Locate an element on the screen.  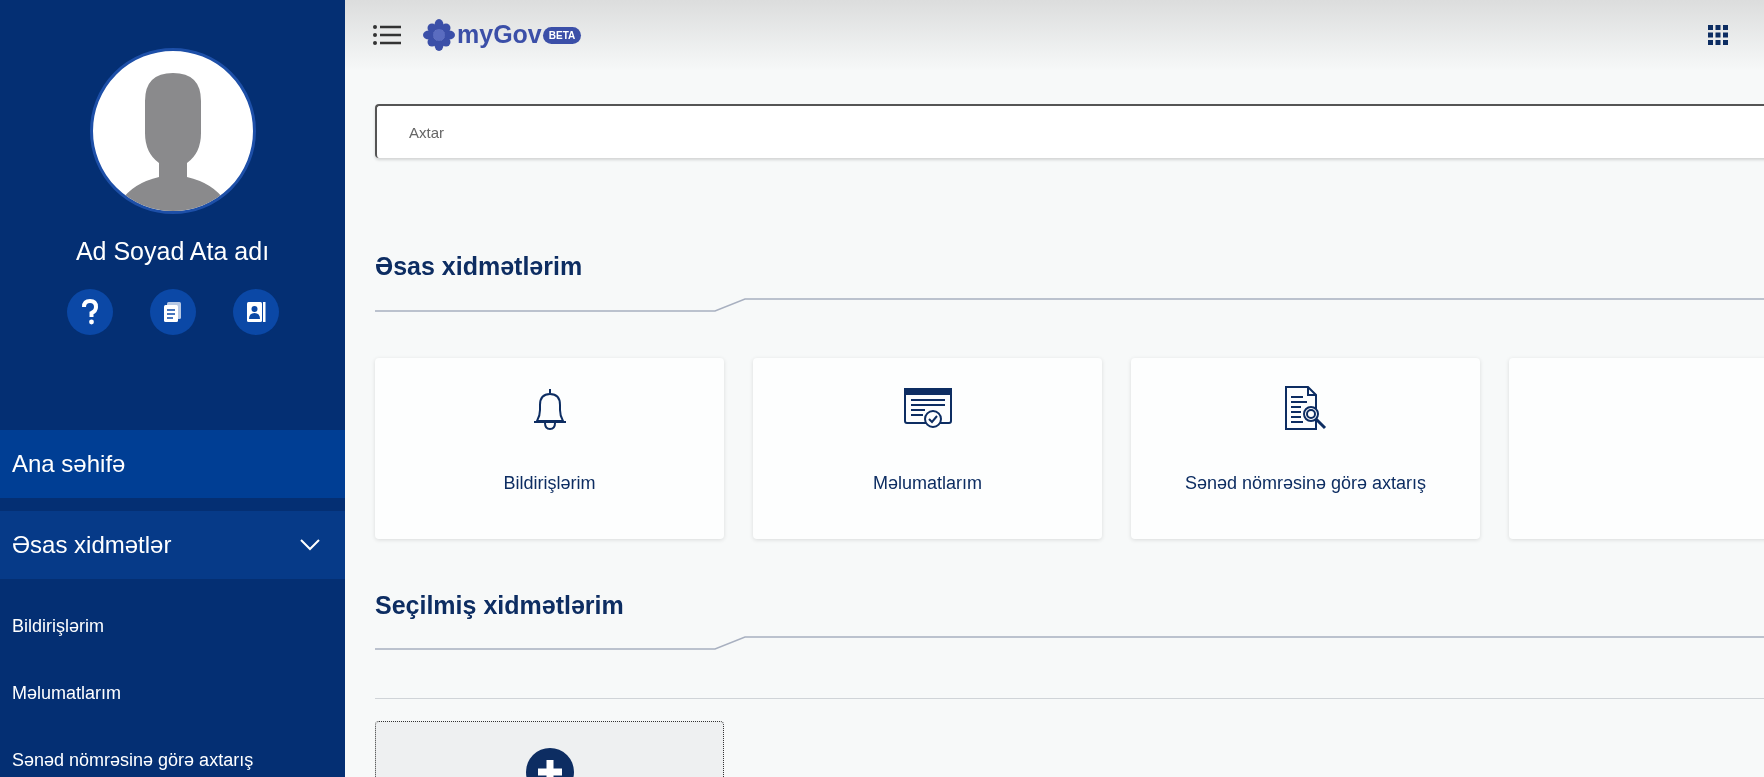
submenu-item: Sənəd nömrəsinə görə axtarış is located at coordinates (172, 760).